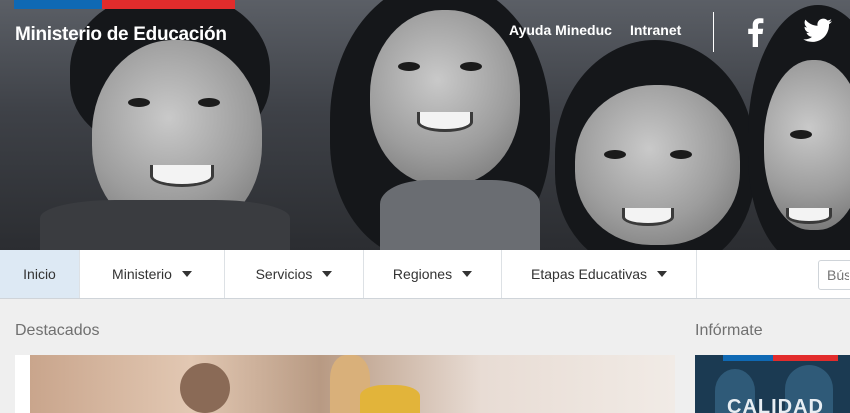 The height and width of the screenshot is (413, 850). Describe the element at coordinates (142, 274) in the screenshot. I see `nav-item-label: Ministerio` at that location.